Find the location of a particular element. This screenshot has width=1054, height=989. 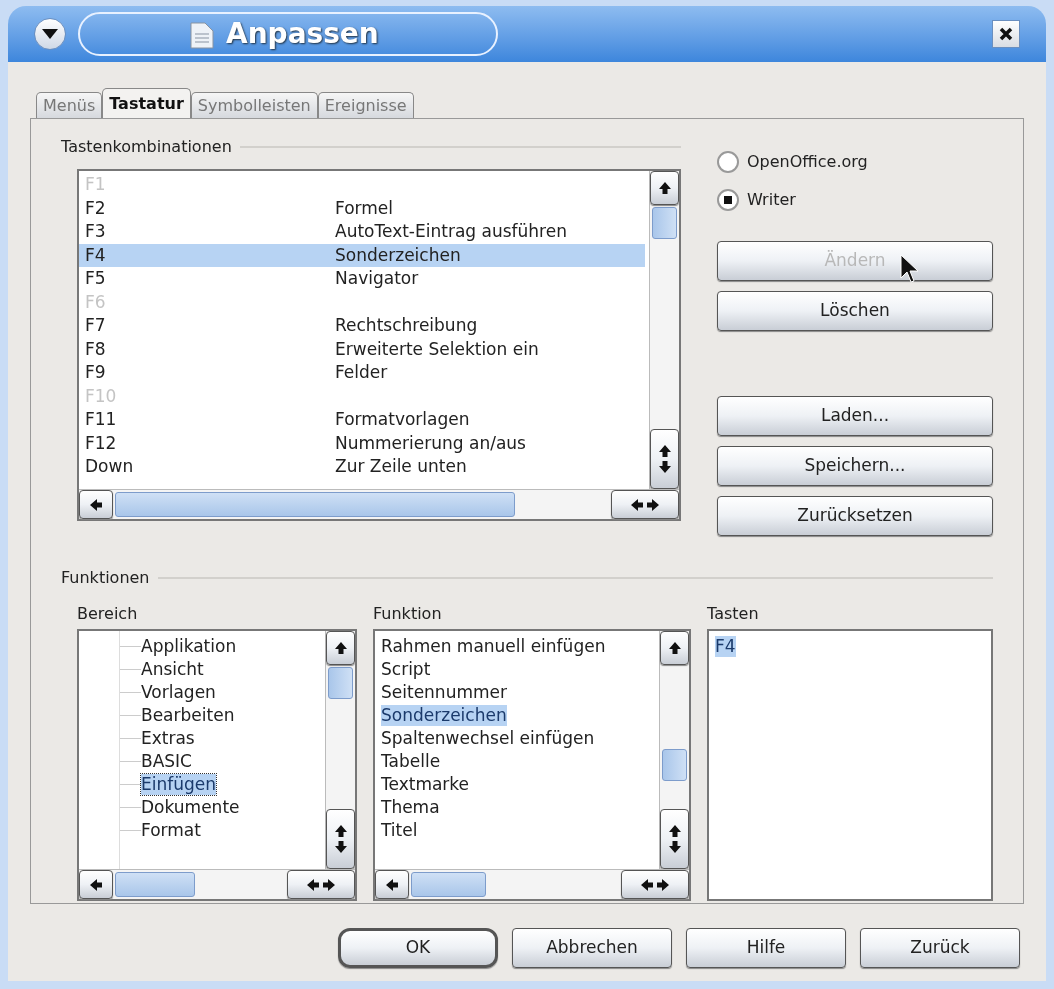

list-item: Tabelle is located at coordinates (411, 761).